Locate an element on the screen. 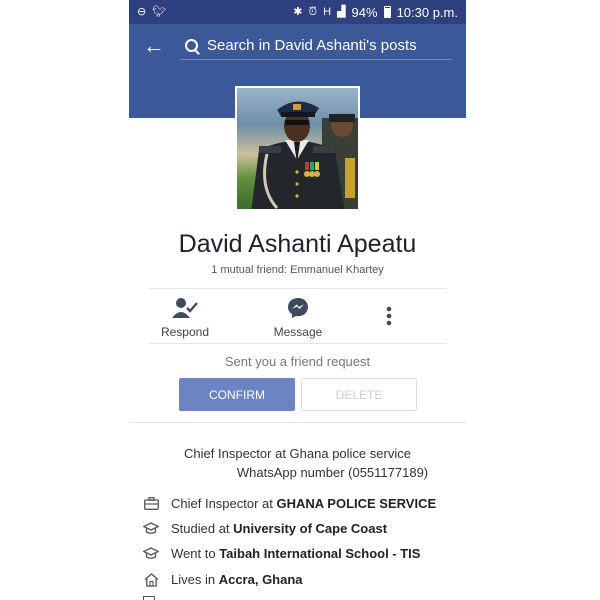 The height and width of the screenshot is (600, 600). alarm-icon: ⏰︎ is located at coordinates (313, 11).